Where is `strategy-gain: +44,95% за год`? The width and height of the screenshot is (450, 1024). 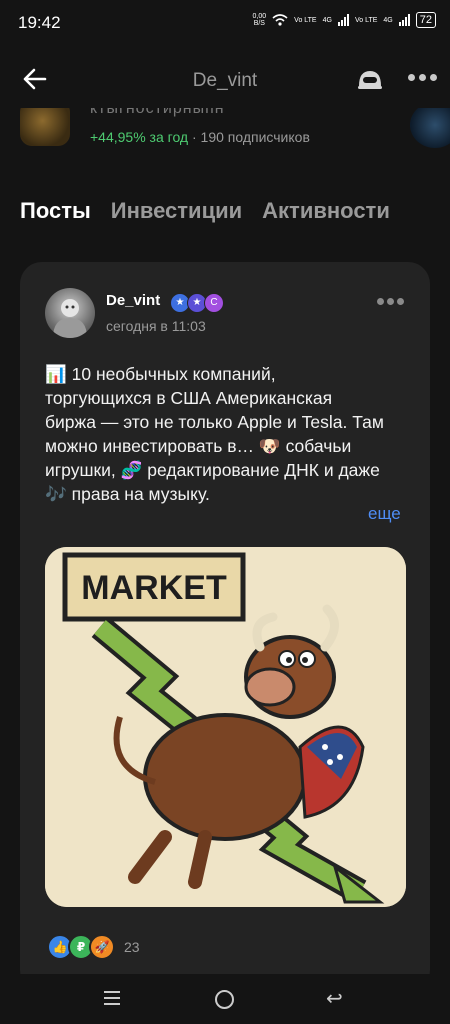
strategy-gain: +44,95% за год is located at coordinates (139, 137).